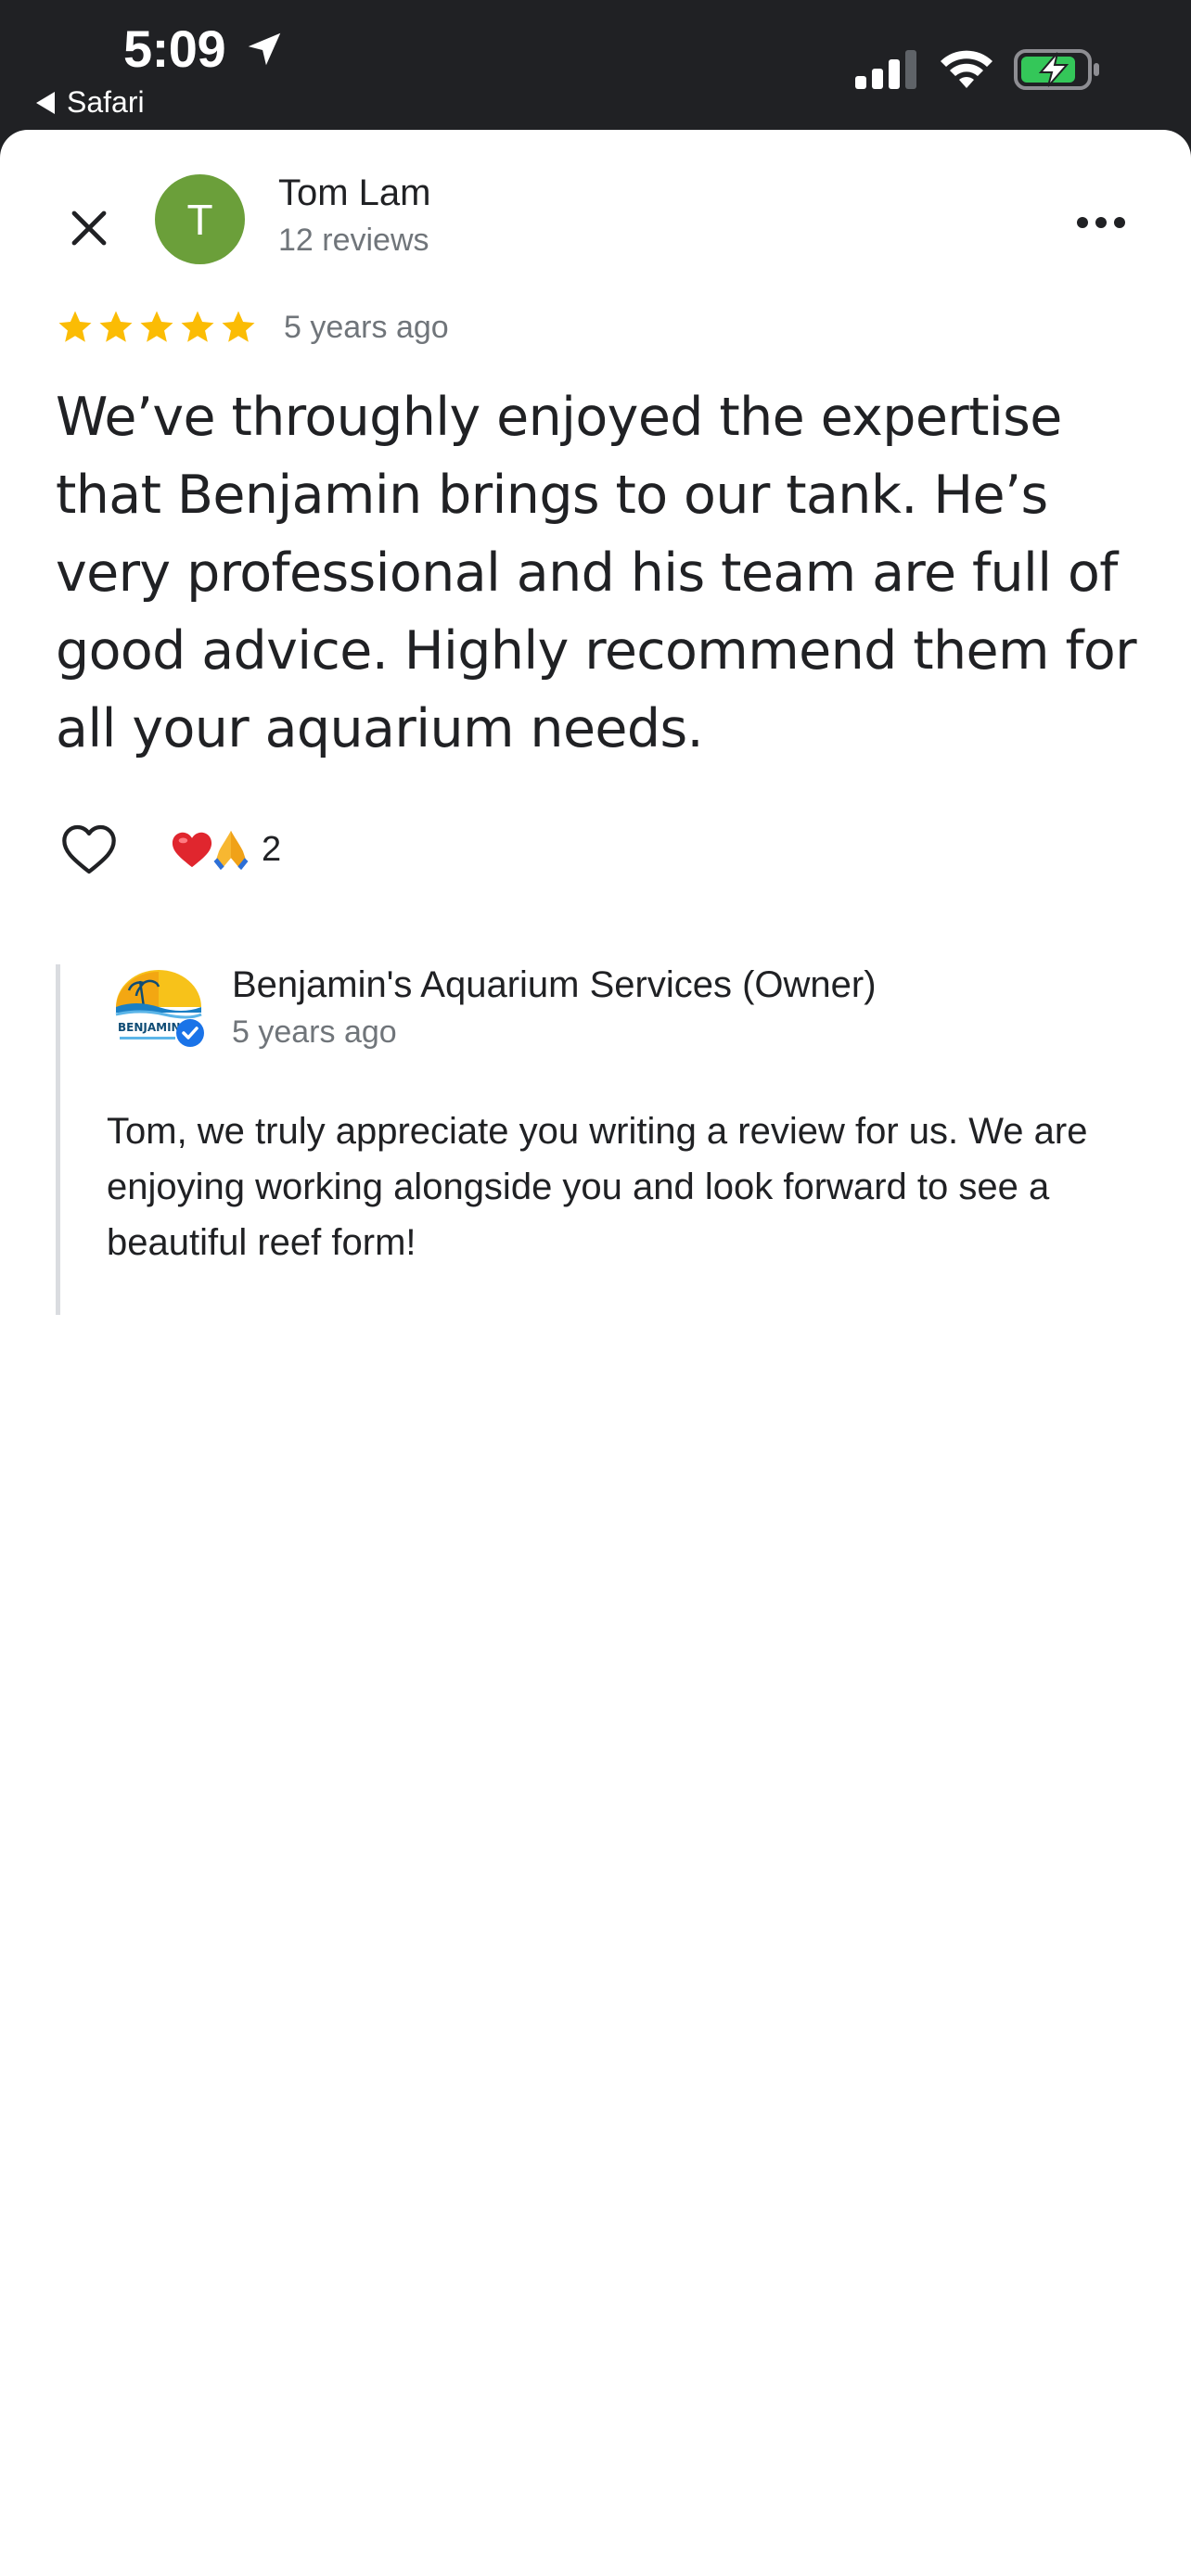 Image resolution: width=1191 pixels, height=2576 pixels. What do you see at coordinates (314, 1032) in the screenshot?
I see `owner-response-date: 5 years ago` at bounding box center [314, 1032].